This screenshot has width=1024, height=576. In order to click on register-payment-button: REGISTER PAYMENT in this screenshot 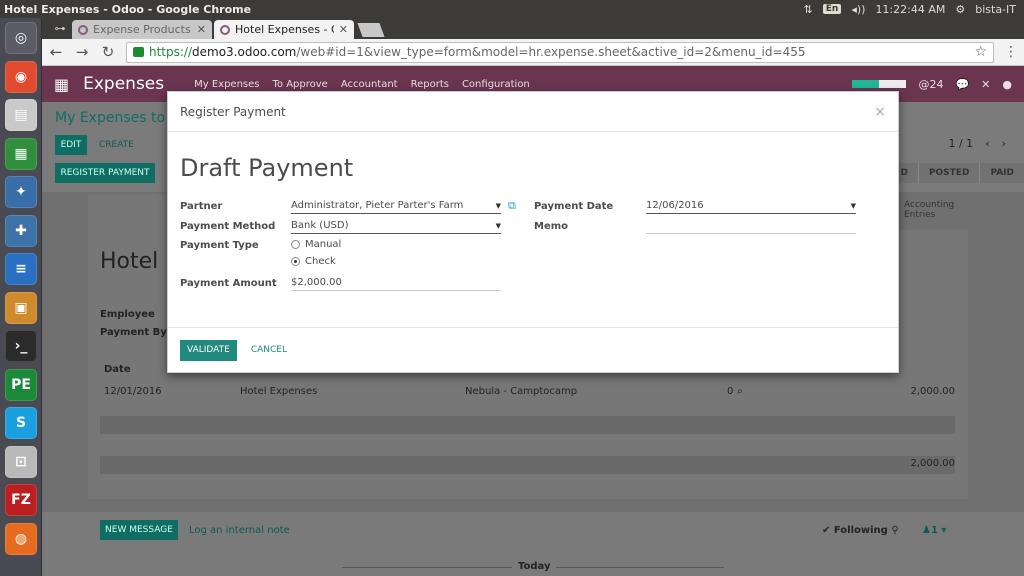, I will do `click(105, 173)`.